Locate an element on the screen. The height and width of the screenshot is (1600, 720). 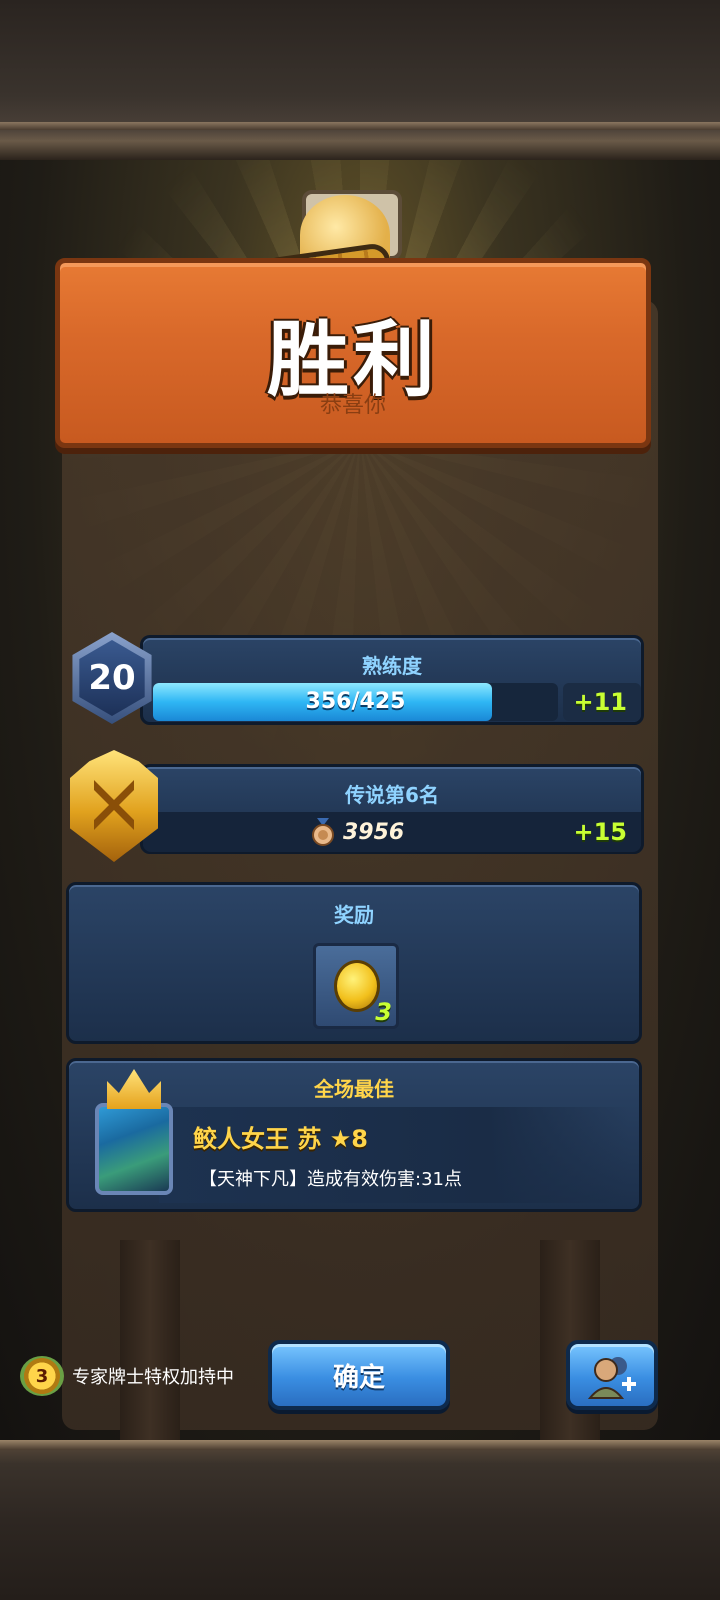
proficiency-label: 熟练度 is located at coordinates (392, 666).